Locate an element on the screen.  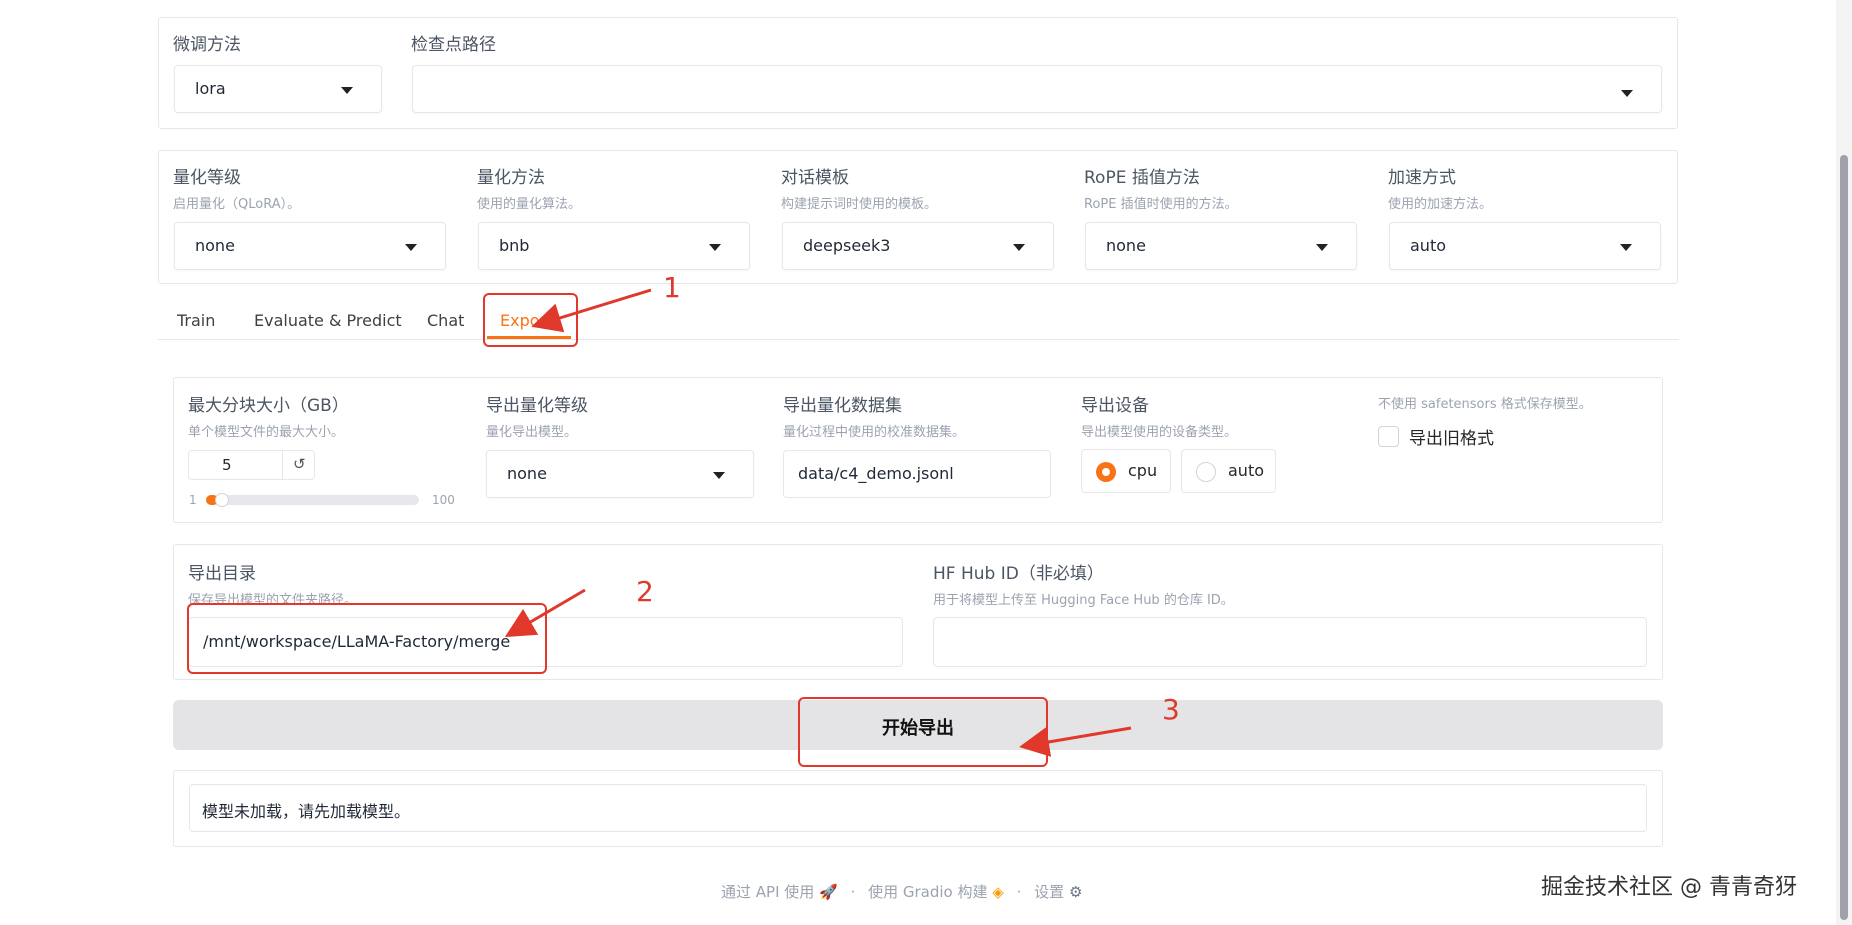
annotation-number-2: 2 is located at coordinates (645, 591).